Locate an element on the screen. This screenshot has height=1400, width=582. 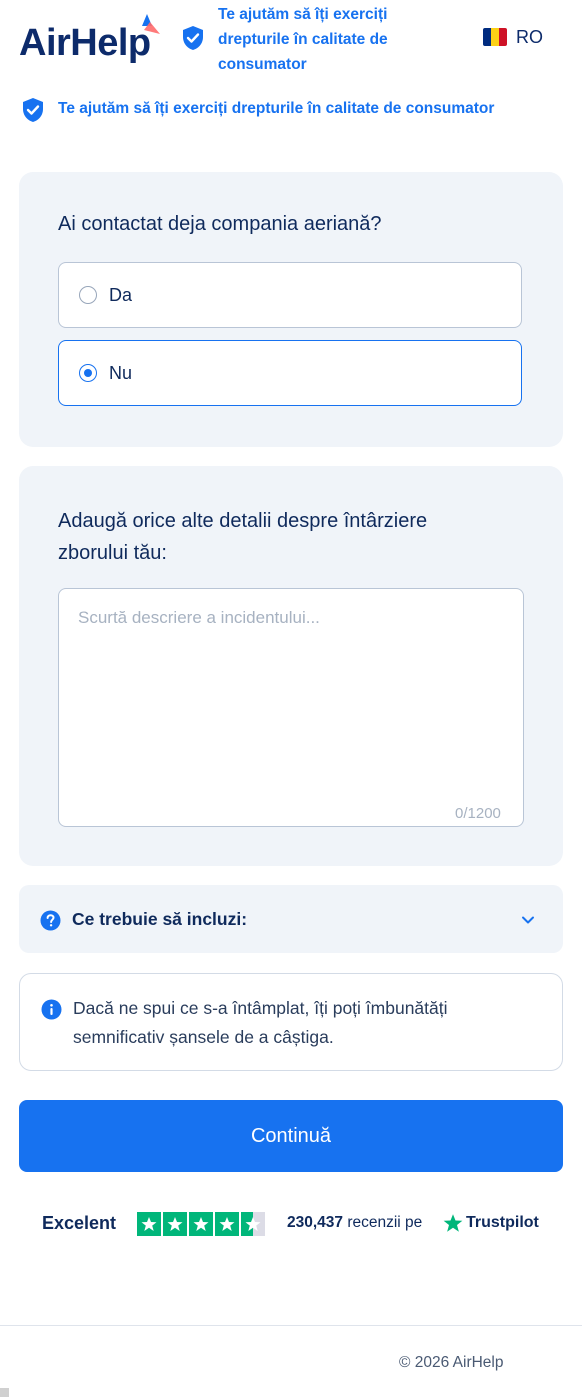
question-title: Ai contactat deja compania aeriană? is located at coordinates (220, 224).